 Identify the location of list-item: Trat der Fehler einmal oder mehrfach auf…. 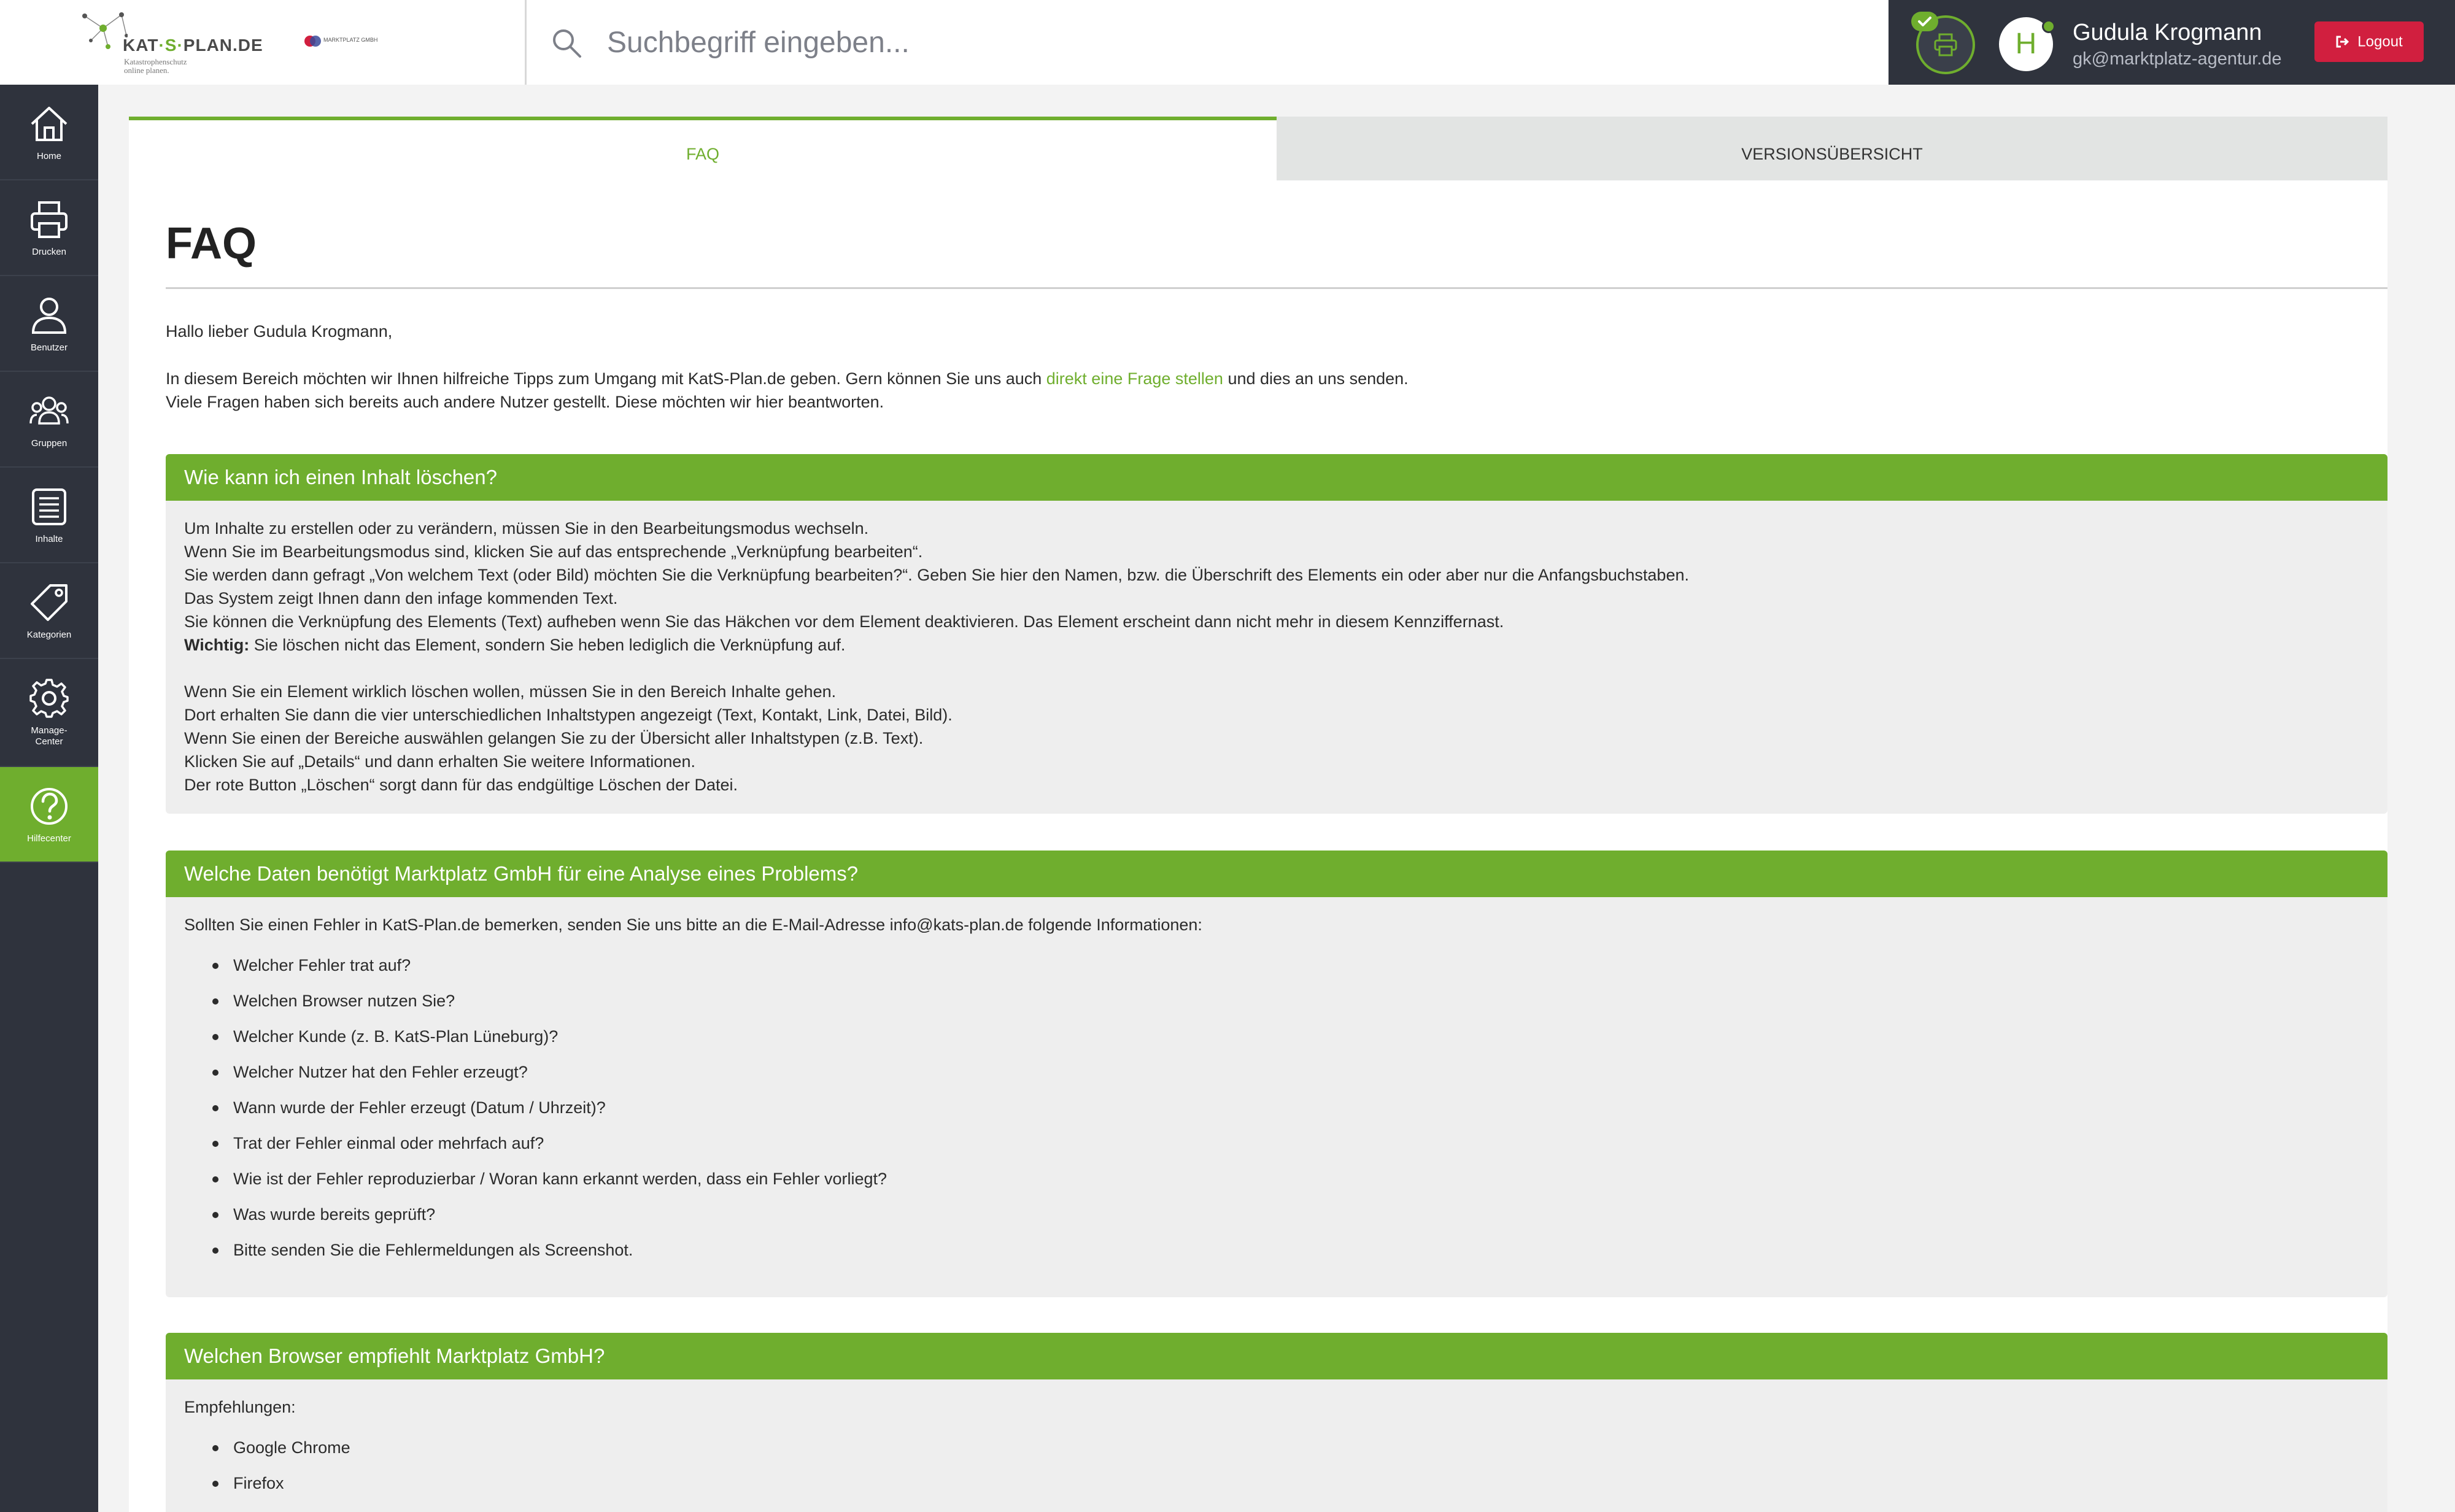
(1277, 1143).